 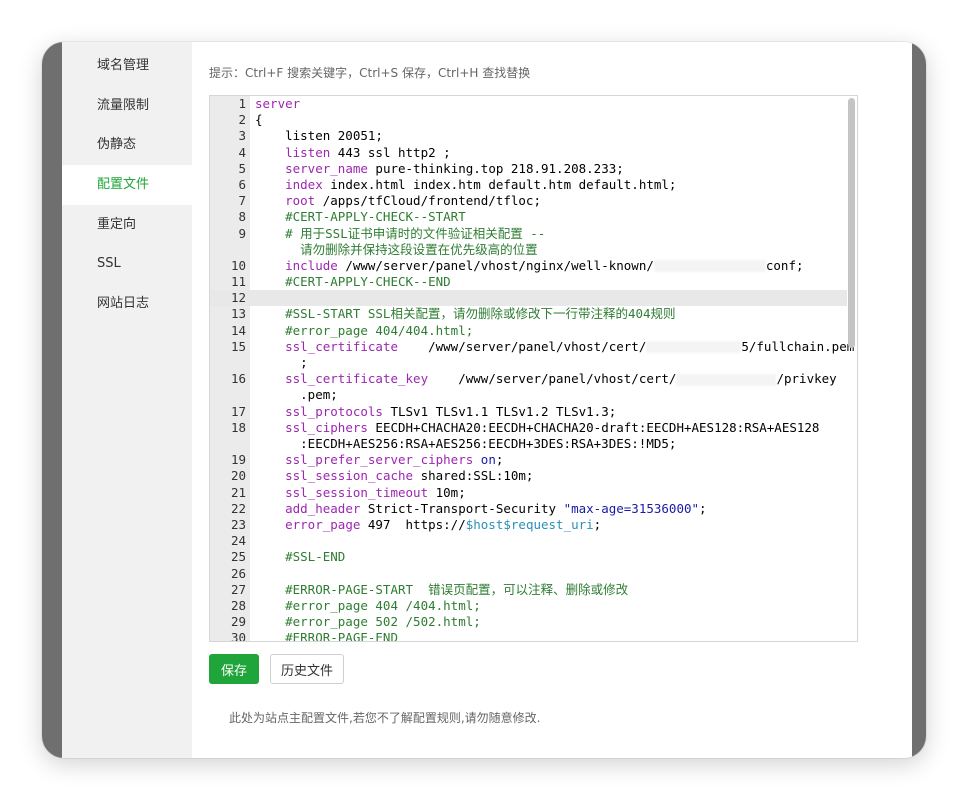 I want to click on code-line: 21 ssl_session_timeout 10m;, so click(x=528, y=493).